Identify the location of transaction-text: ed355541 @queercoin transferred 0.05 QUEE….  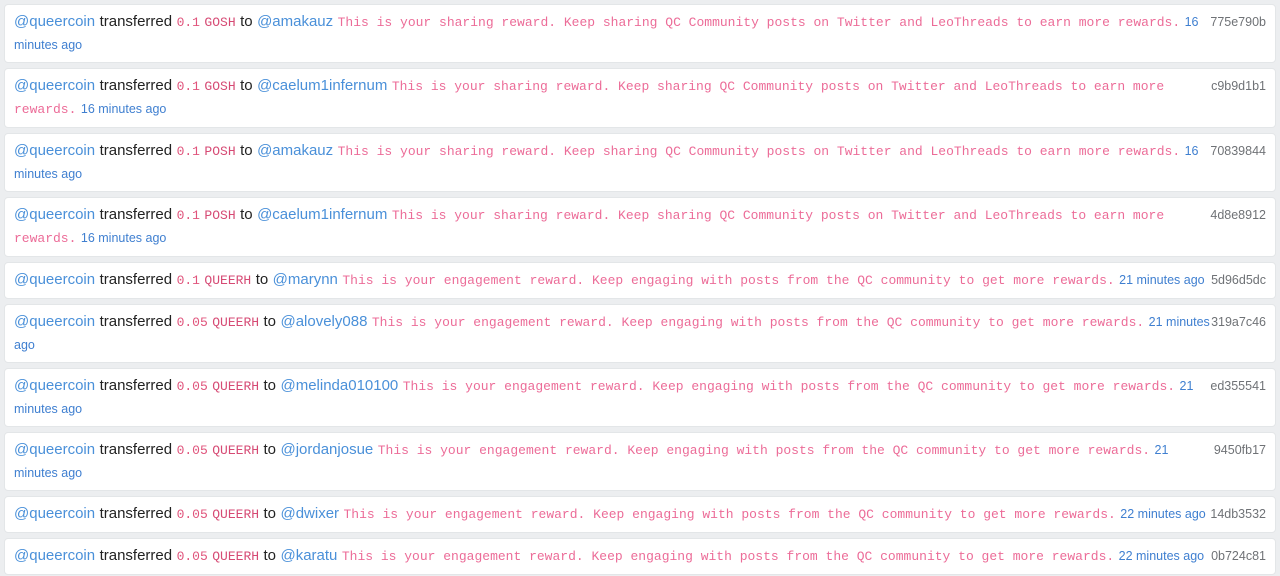
(640, 397).